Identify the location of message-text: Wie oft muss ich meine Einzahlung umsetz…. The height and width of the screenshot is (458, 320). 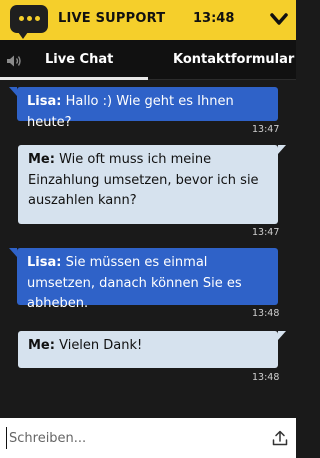
(143, 180).